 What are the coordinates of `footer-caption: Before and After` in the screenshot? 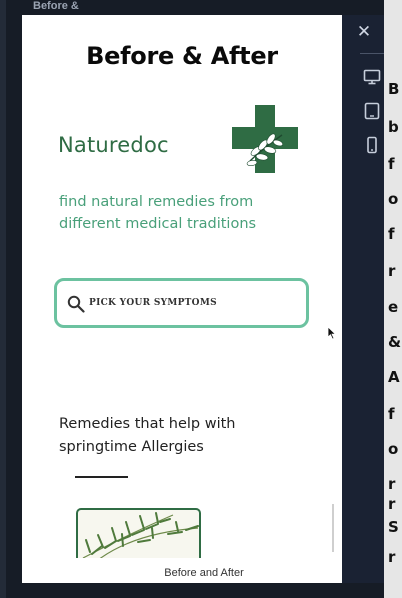 It's located at (204, 573).